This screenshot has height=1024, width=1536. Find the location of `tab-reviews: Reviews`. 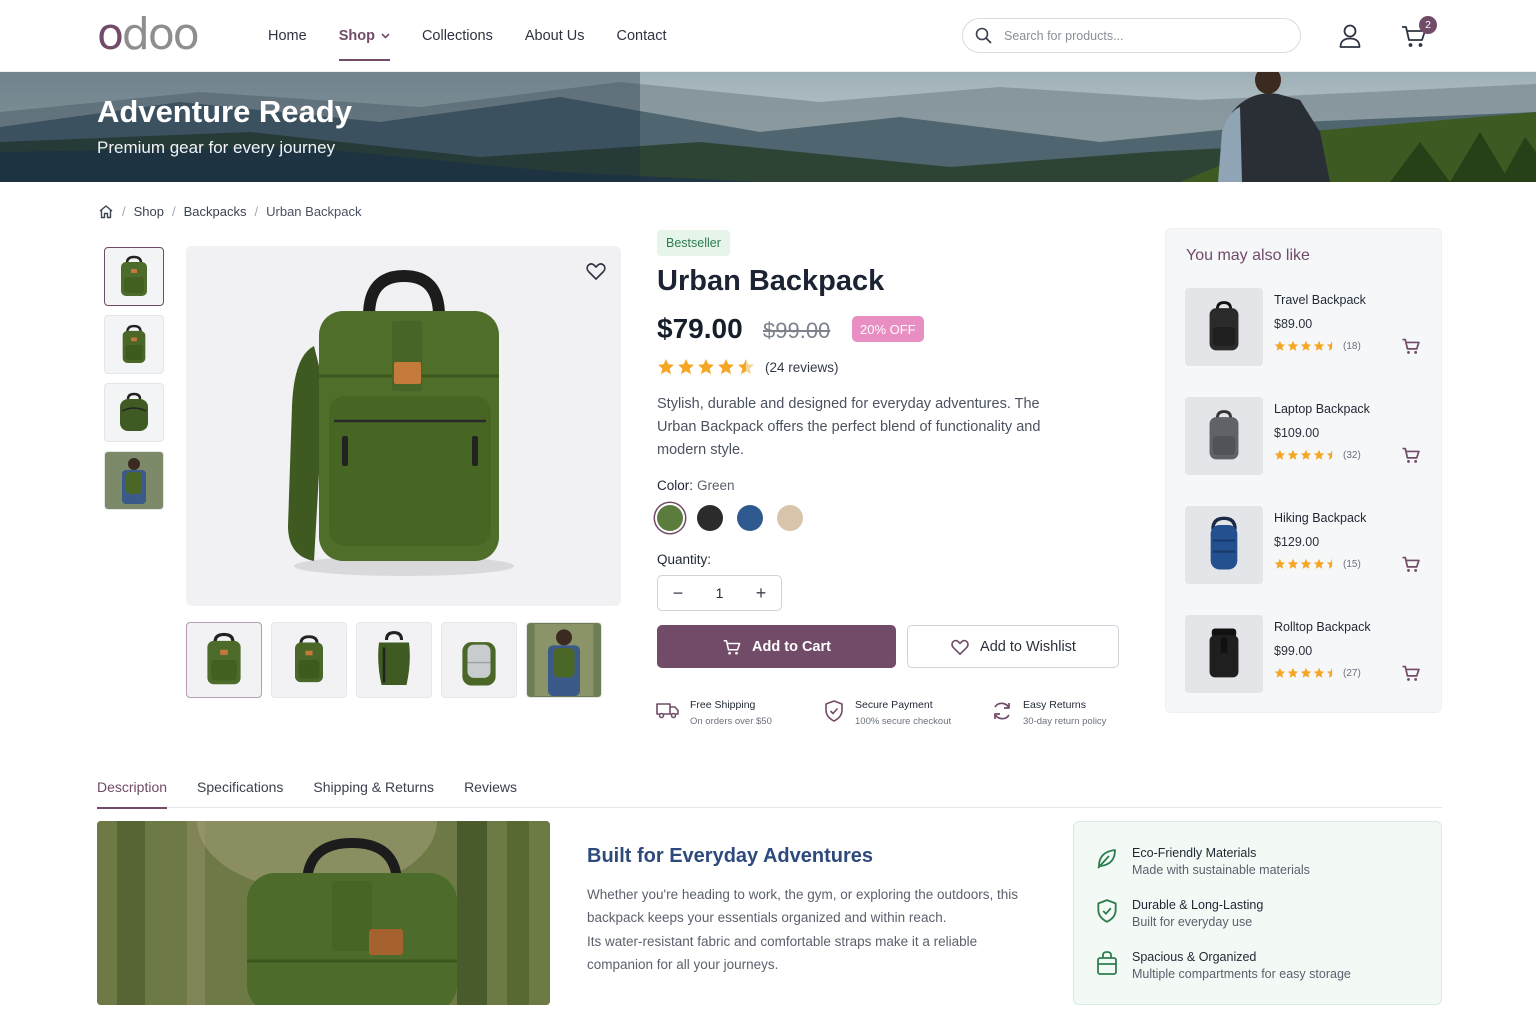

tab-reviews: Reviews is located at coordinates (490, 792).